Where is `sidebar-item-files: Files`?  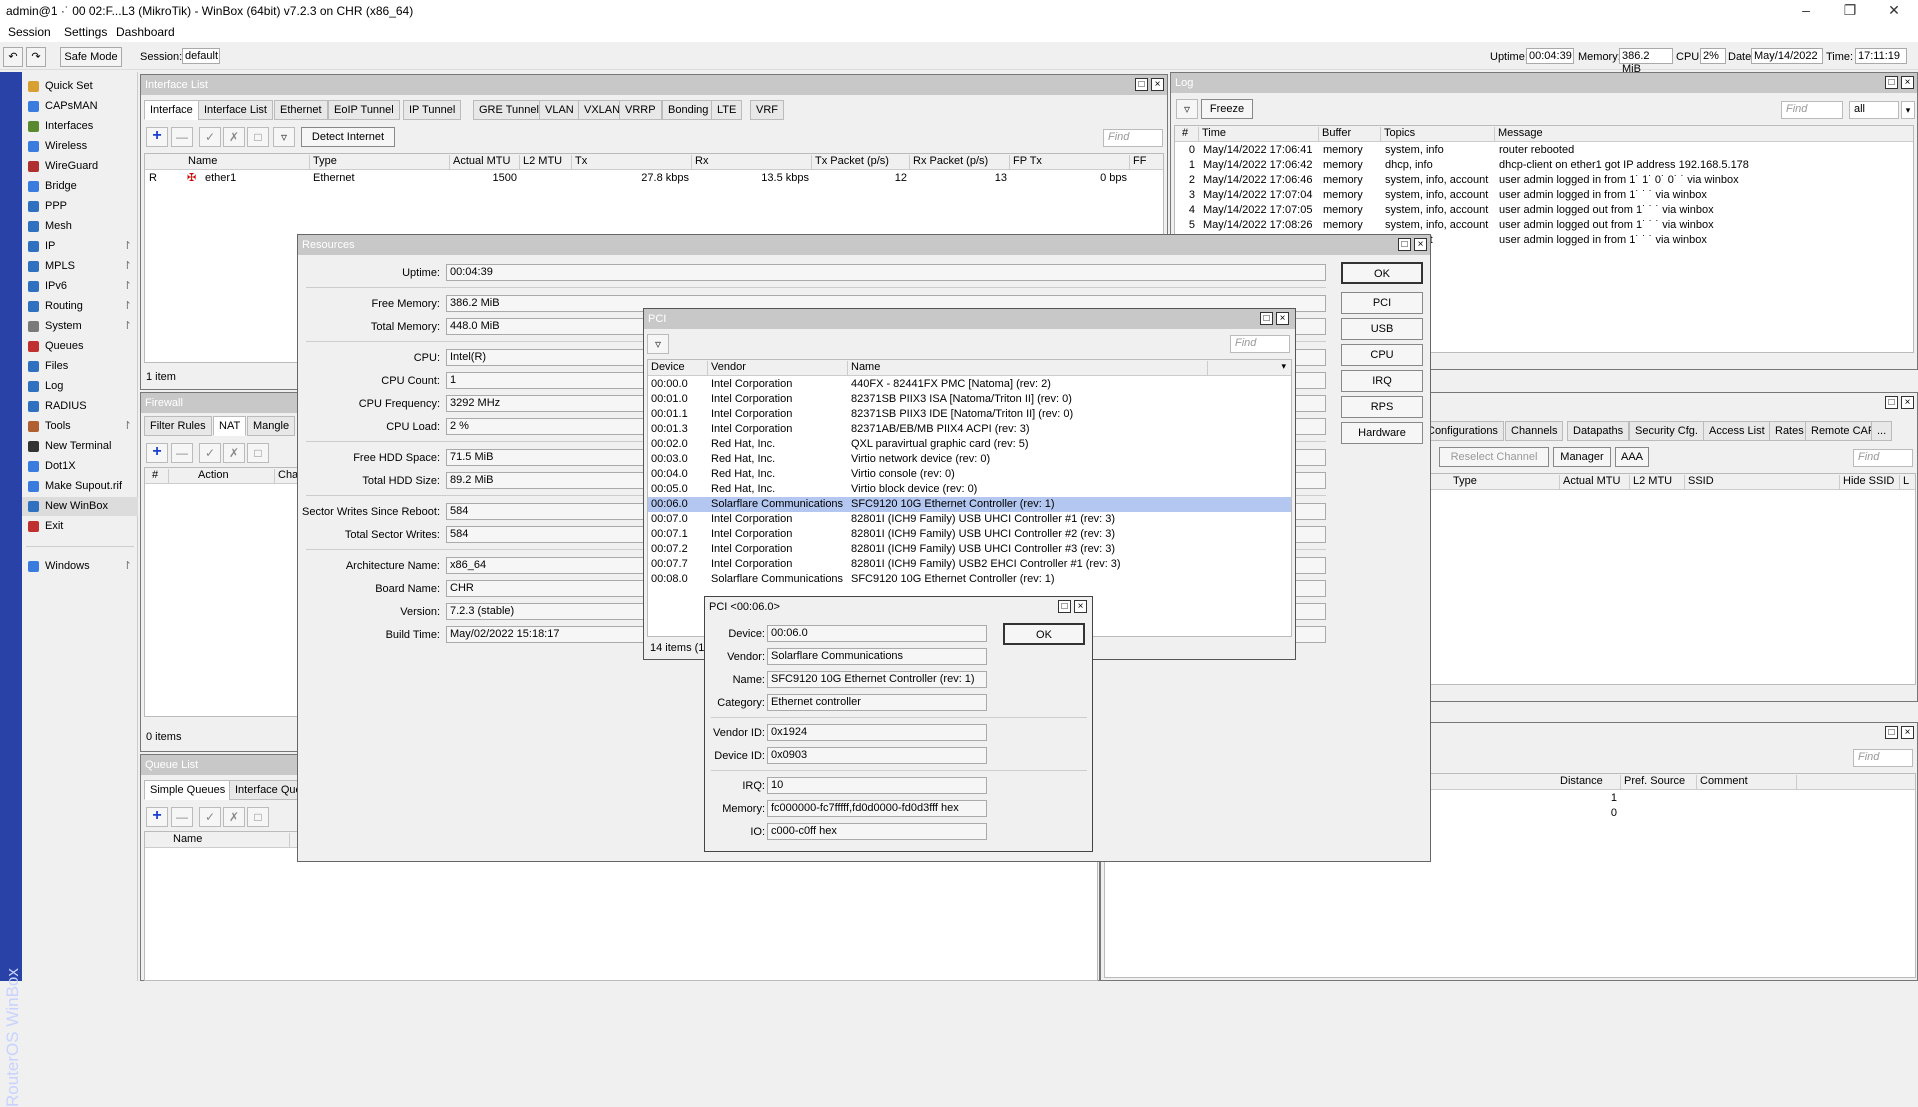
sidebar-item-files: Files is located at coordinates (80, 366).